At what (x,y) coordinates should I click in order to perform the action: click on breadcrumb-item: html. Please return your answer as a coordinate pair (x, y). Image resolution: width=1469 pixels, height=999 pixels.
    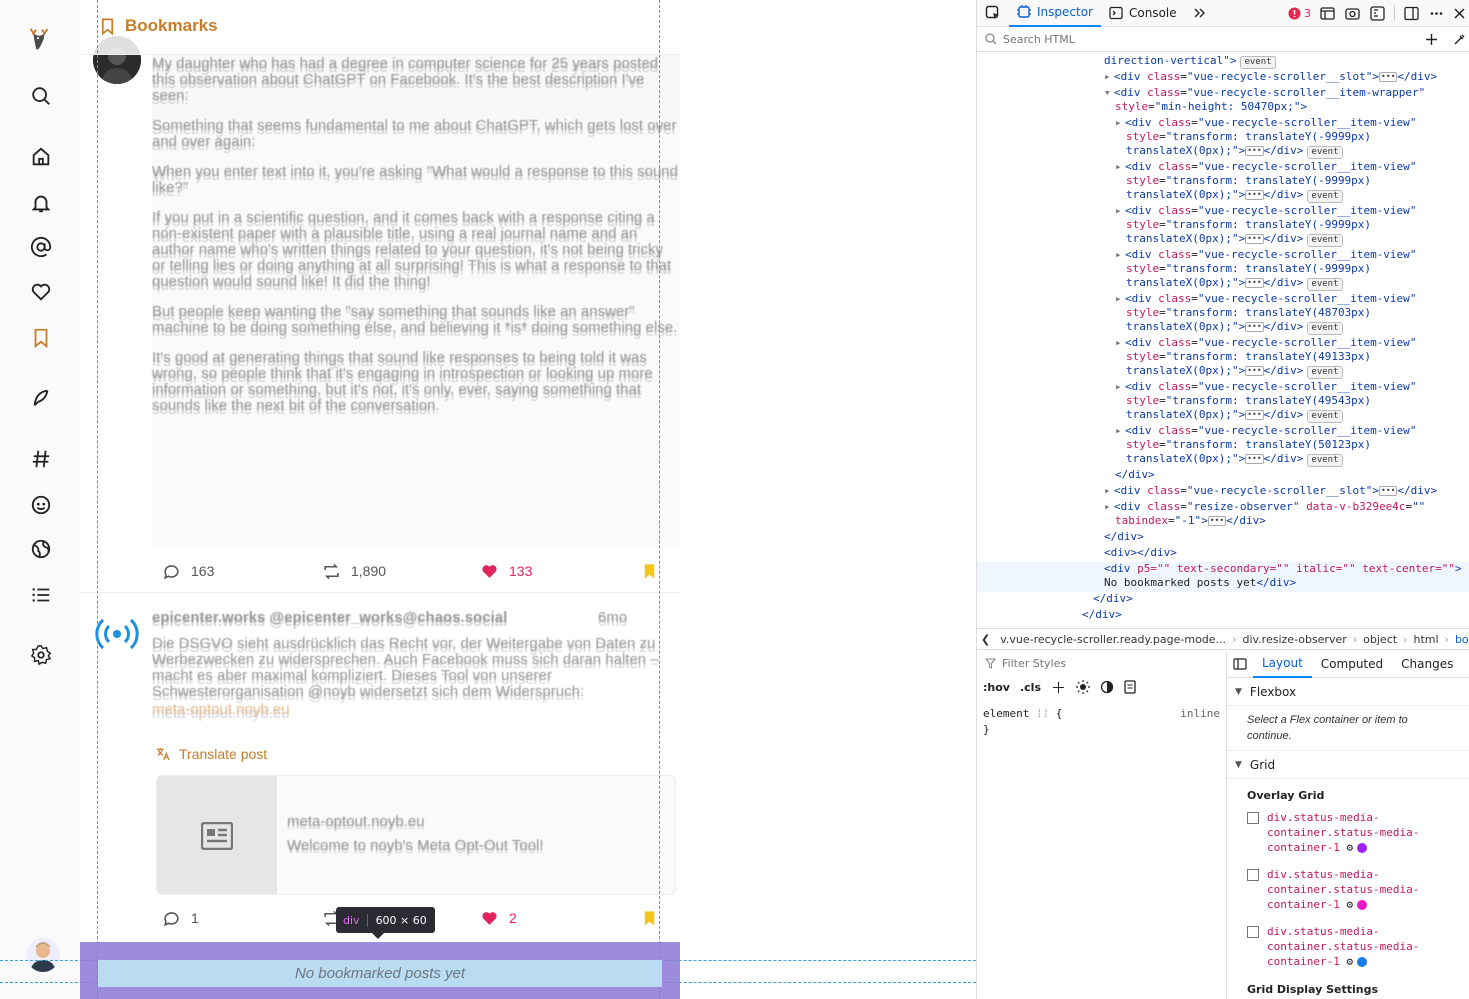
    Looking at the image, I should click on (1425, 639).